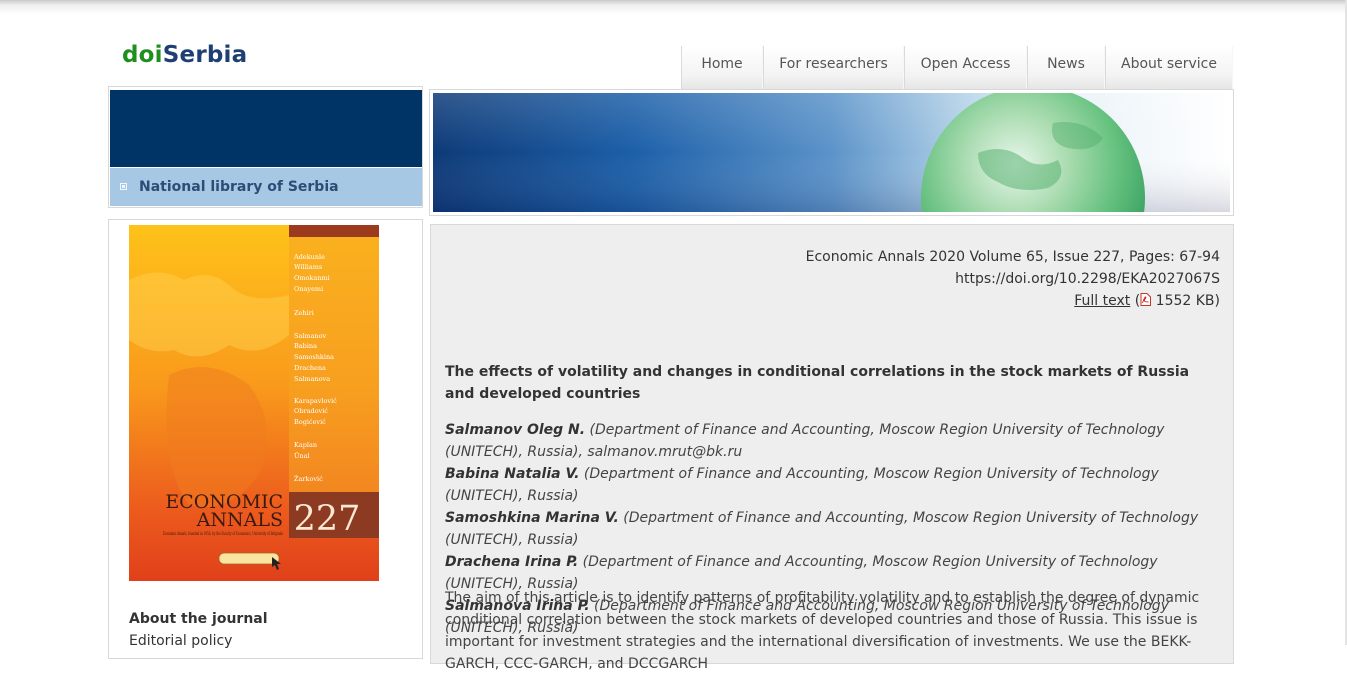 The height and width of the screenshot is (675, 1347). I want to click on doi-link: https://doi.org/10.2298/EKA2027067S, so click(1013, 279).